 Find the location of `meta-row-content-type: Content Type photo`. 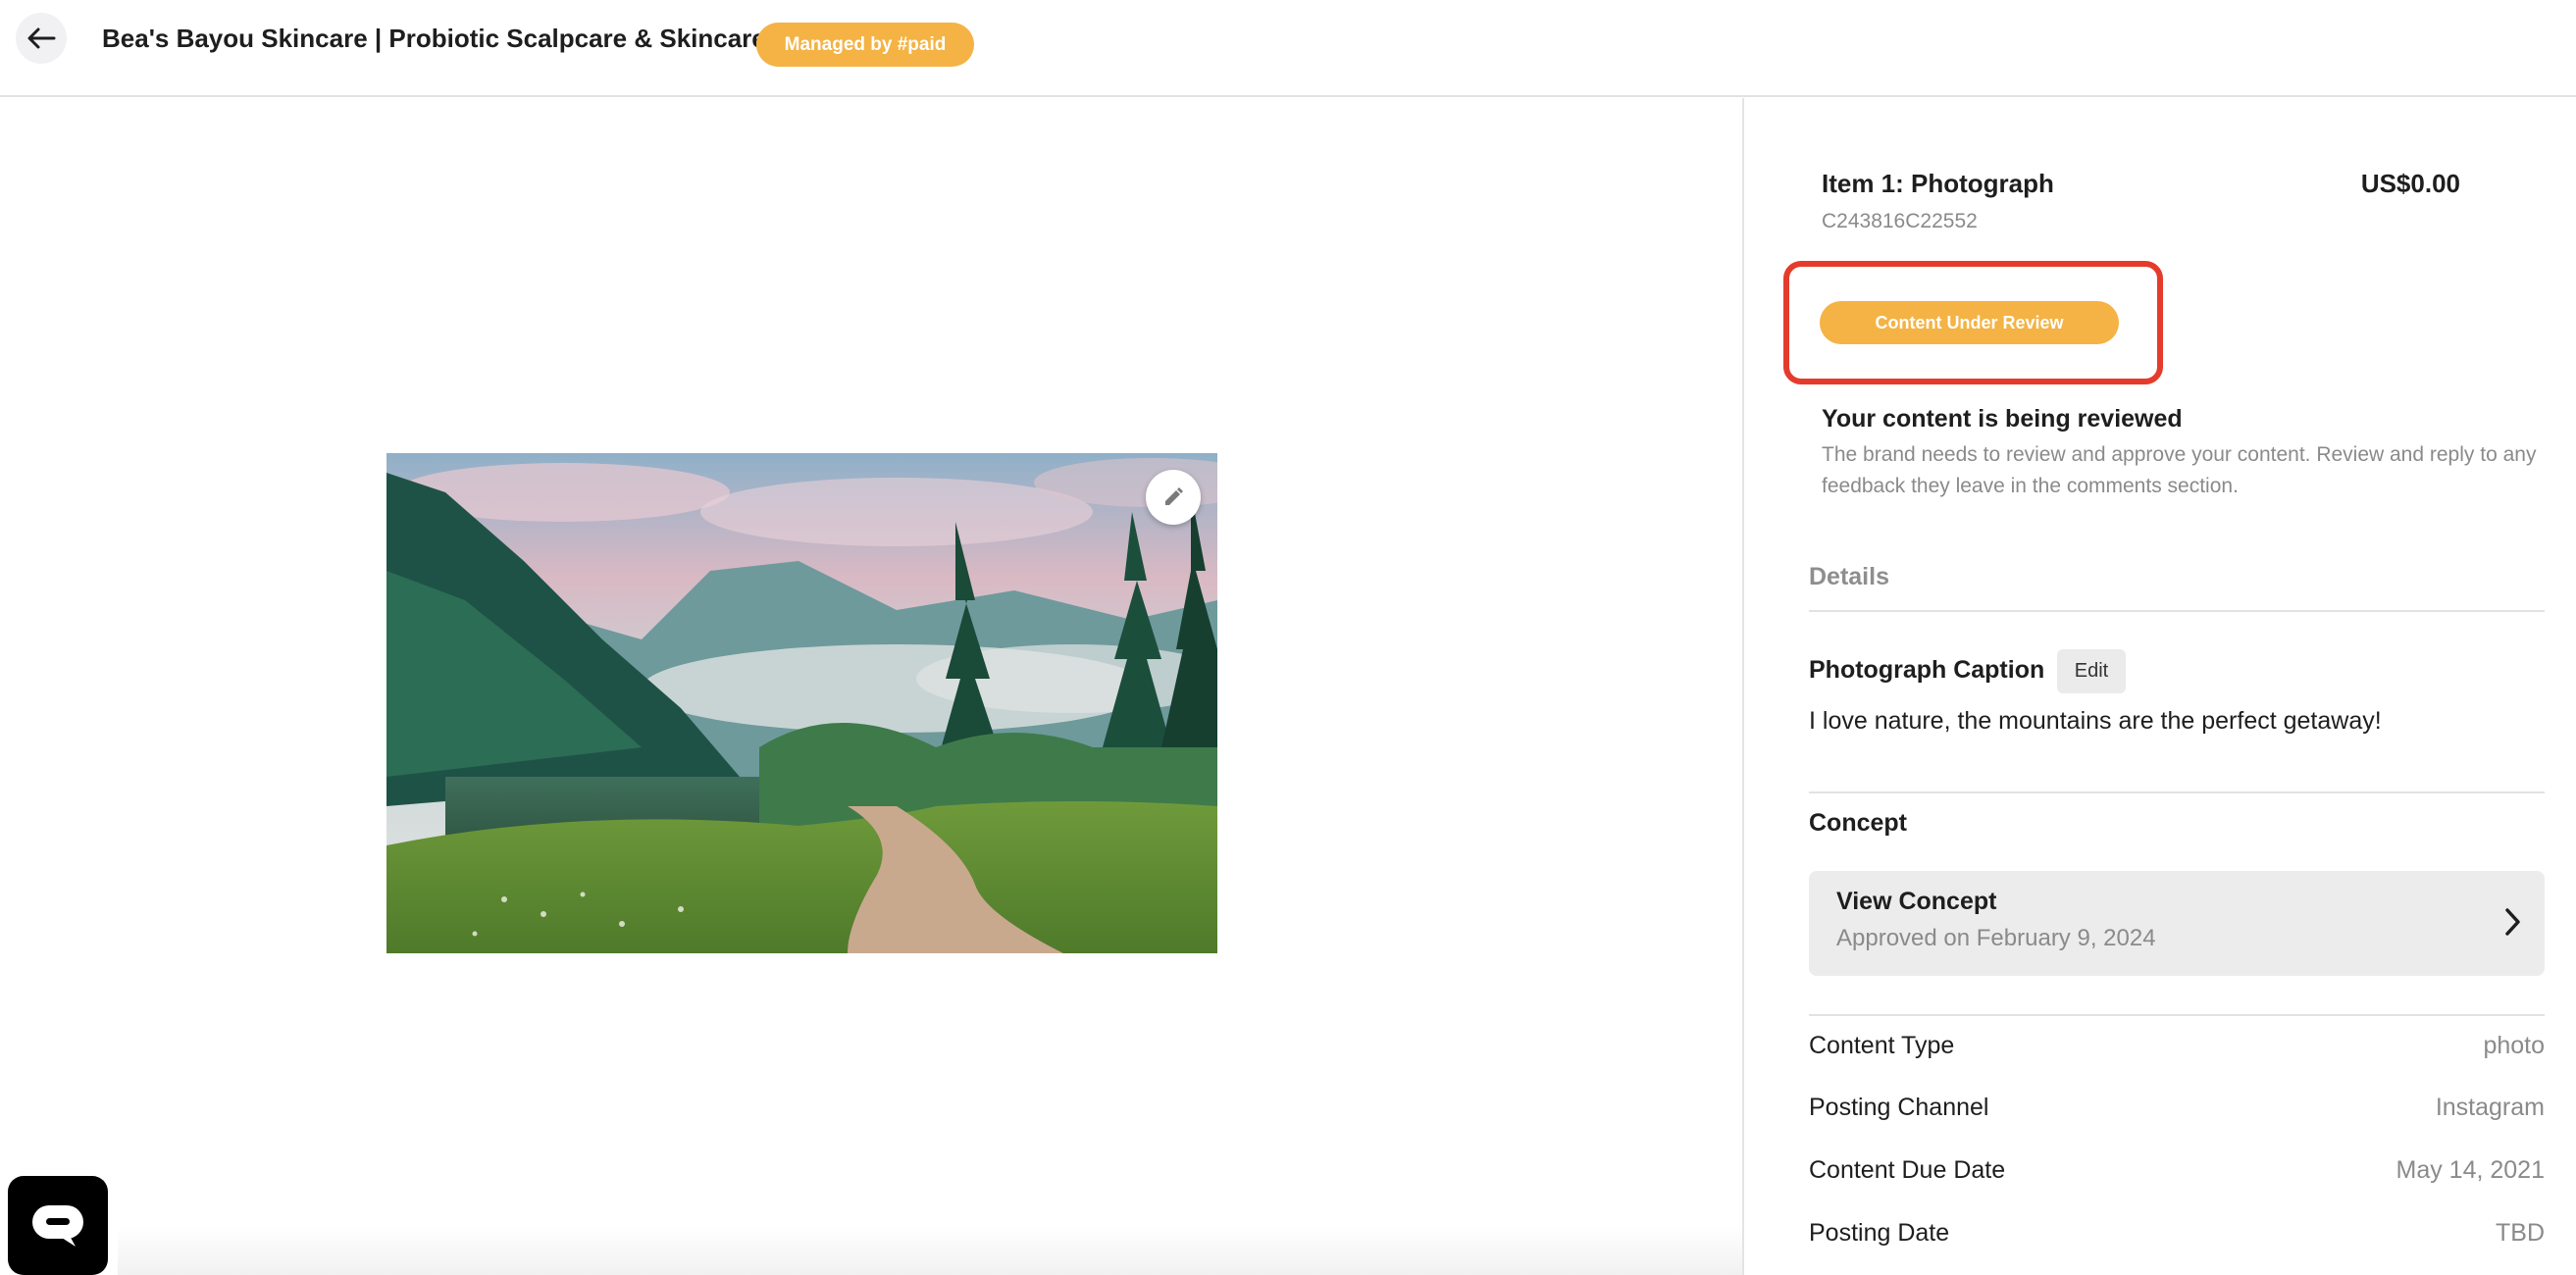

meta-row-content-type: Content Type photo is located at coordinates (2177, 1049).